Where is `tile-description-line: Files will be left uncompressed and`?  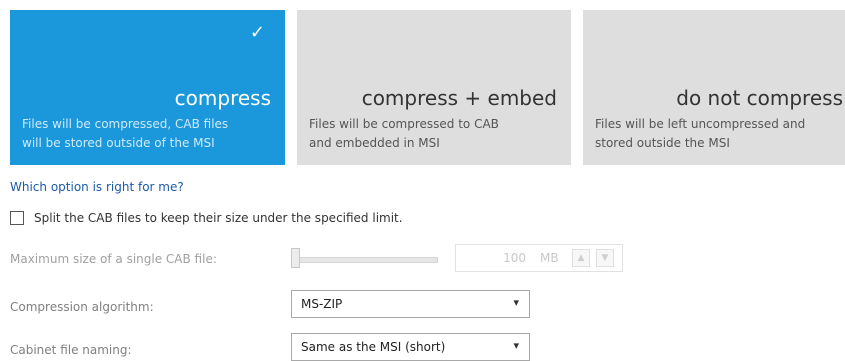 tile-description-line: Files will be left uncompressed and is located at coordinates (700, 124).